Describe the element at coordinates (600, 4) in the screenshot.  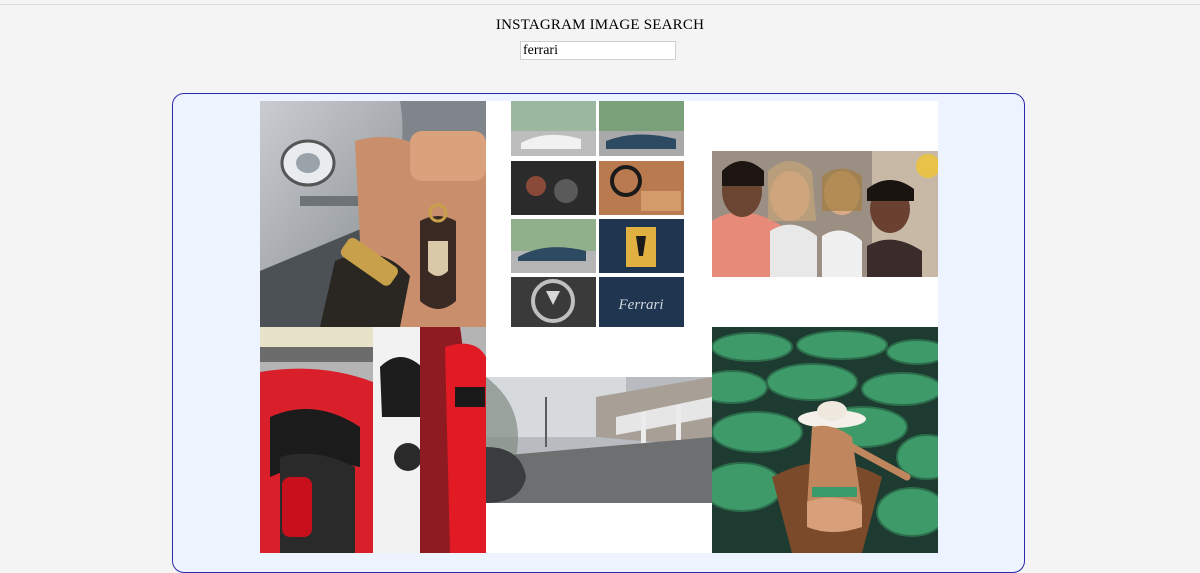
I see `top-divider` at that location.